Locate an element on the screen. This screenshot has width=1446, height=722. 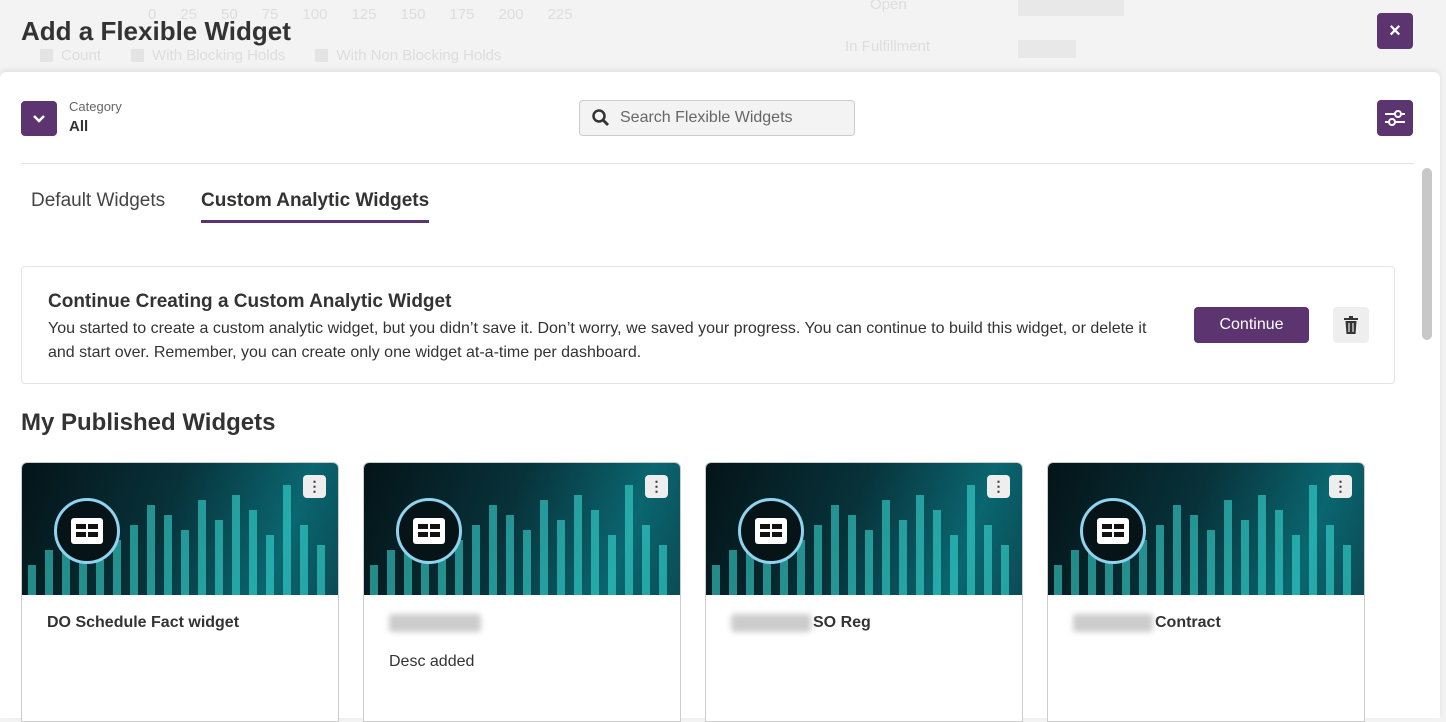
row-label: Open is located at coordinates (888, 6).